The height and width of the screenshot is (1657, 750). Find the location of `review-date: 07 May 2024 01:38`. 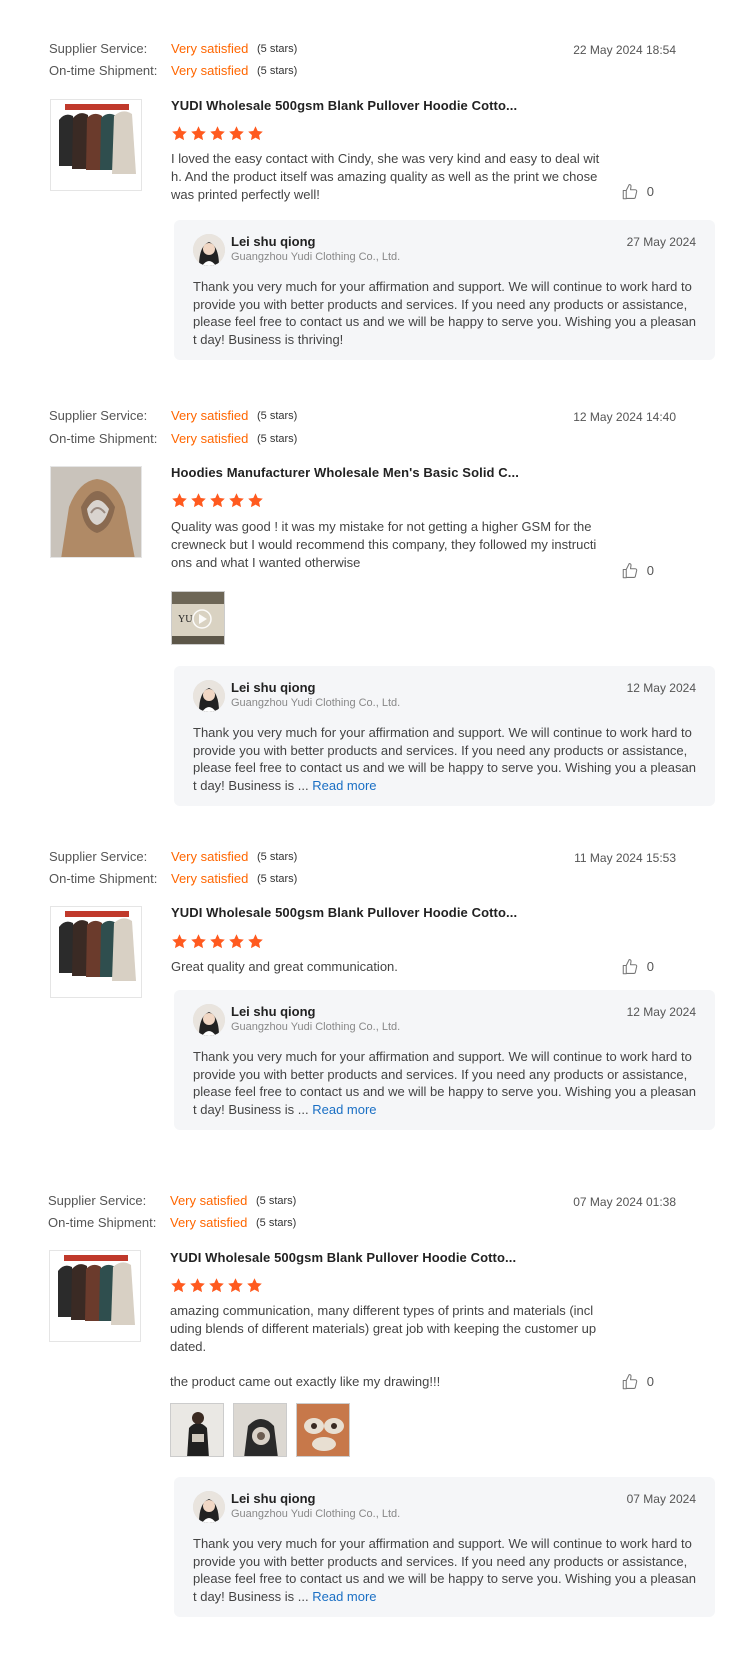

review-date: 07 May 2024 01:38 is located at coordinates (624, 1202).